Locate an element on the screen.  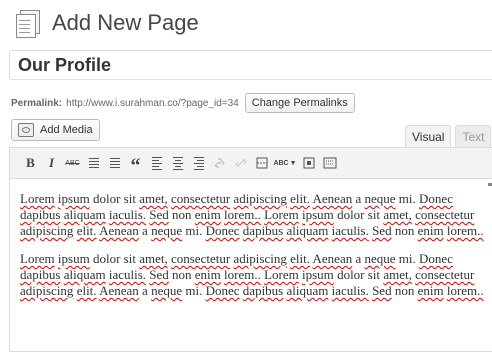
page-icon is located at coordinates (27, 23).